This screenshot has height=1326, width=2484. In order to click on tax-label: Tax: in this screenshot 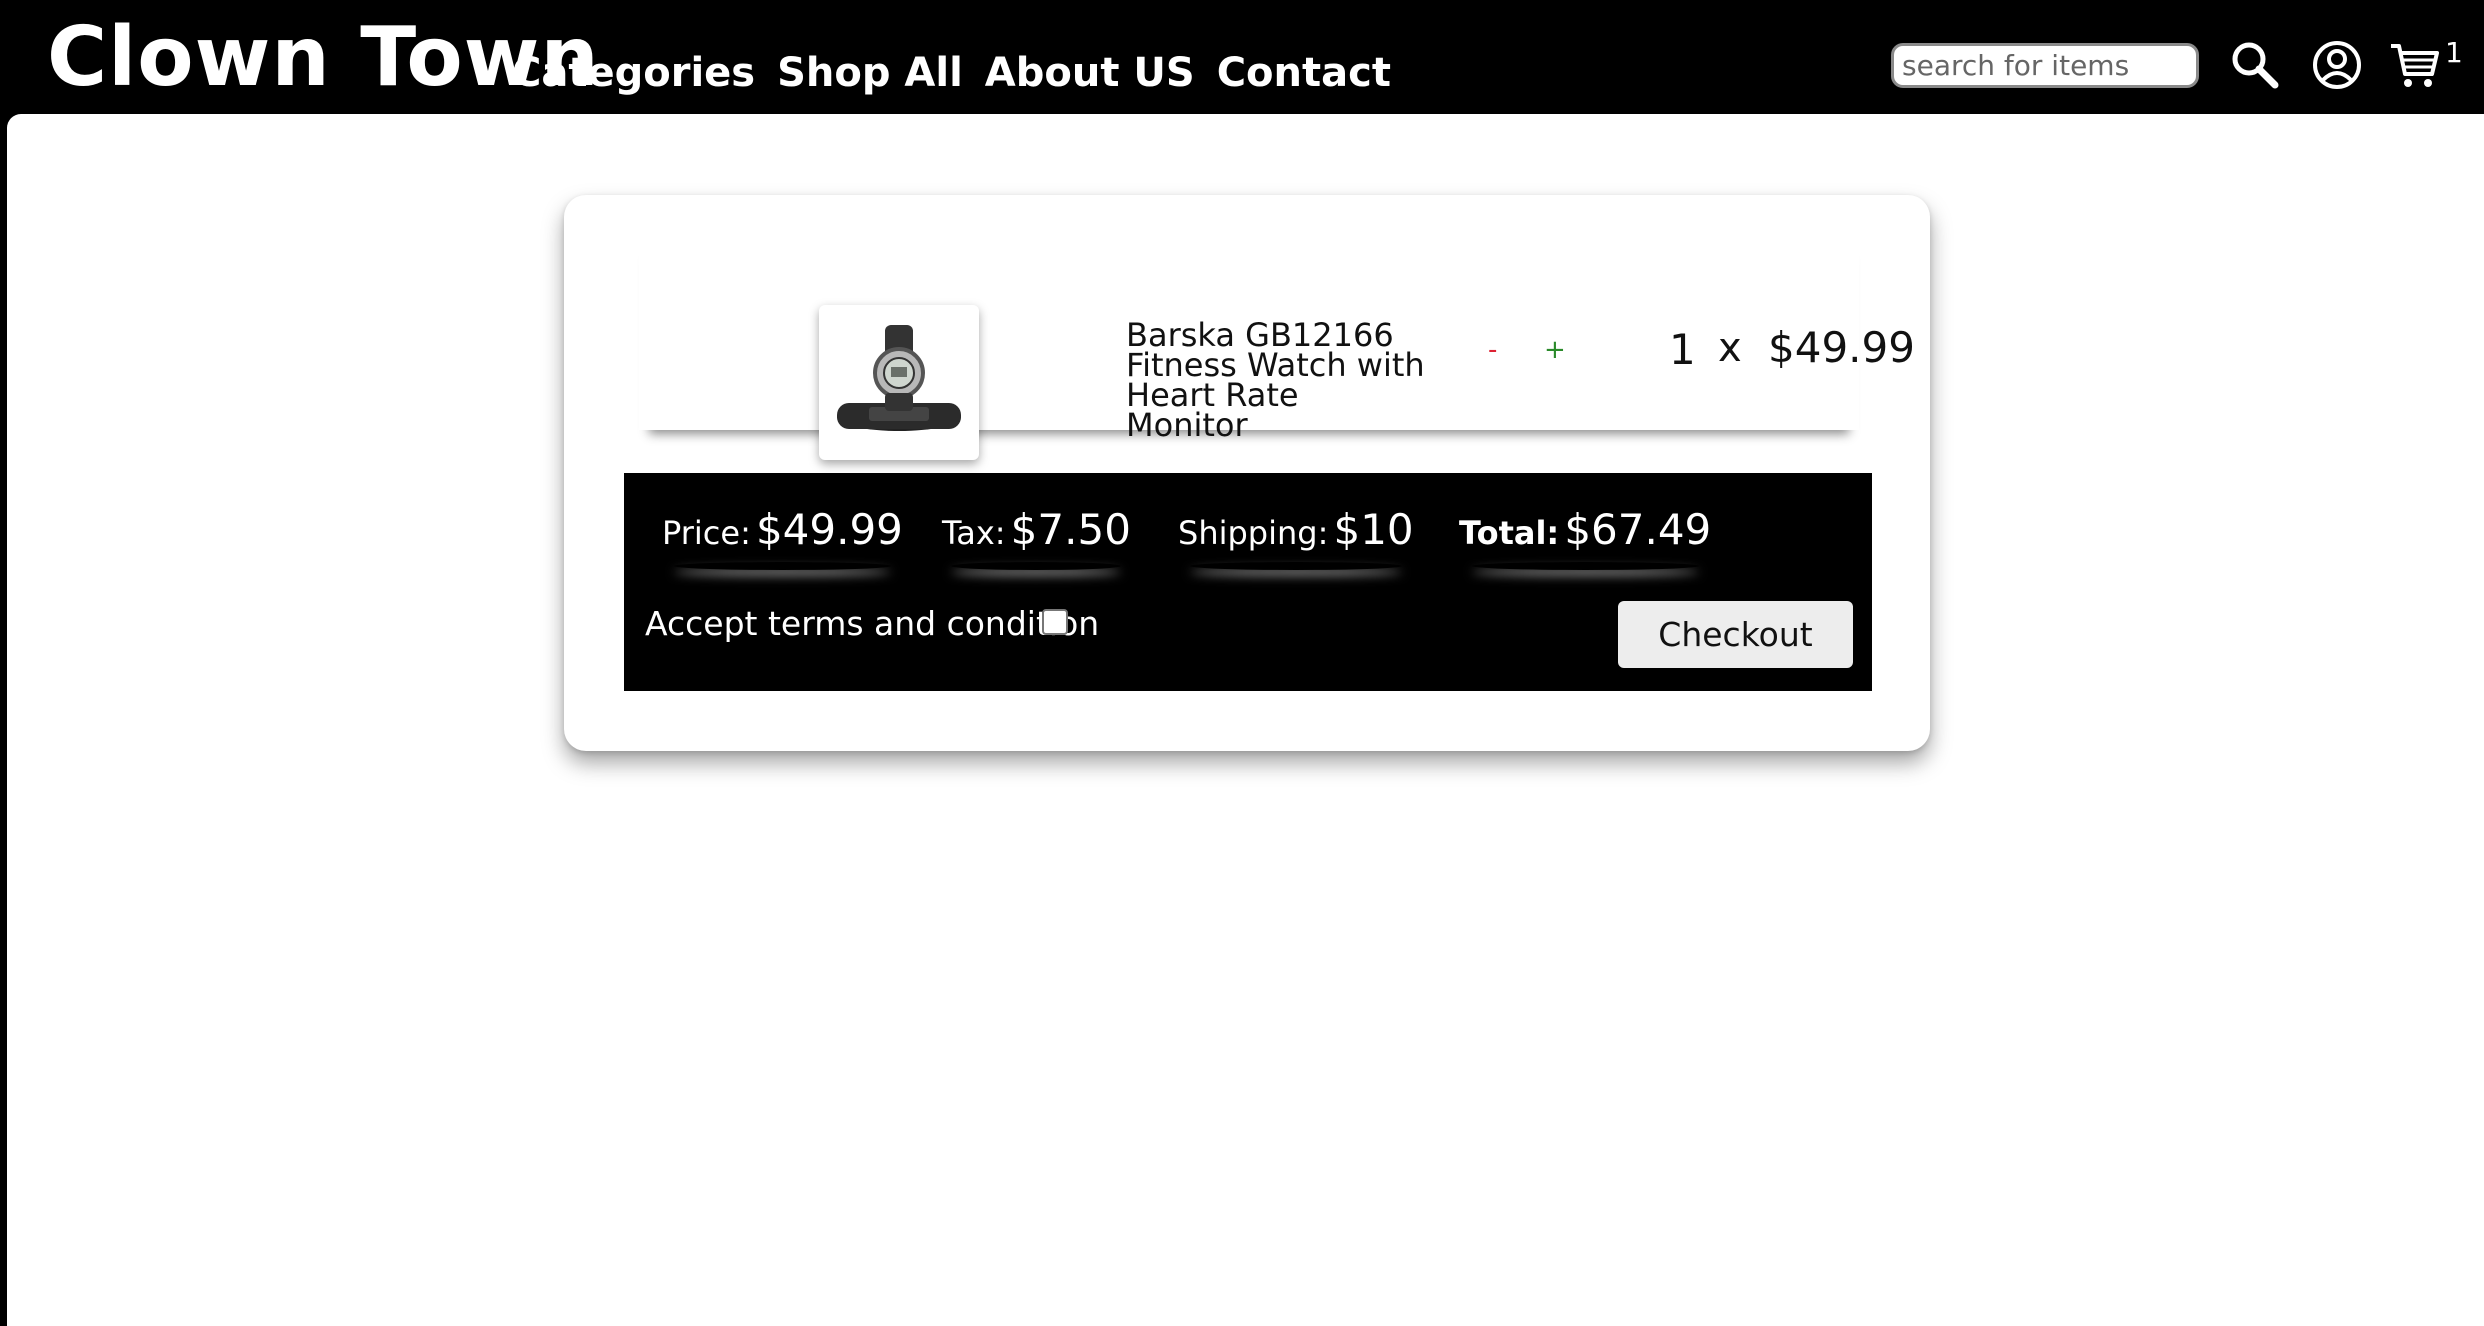, I will do `click(974, 533)`.